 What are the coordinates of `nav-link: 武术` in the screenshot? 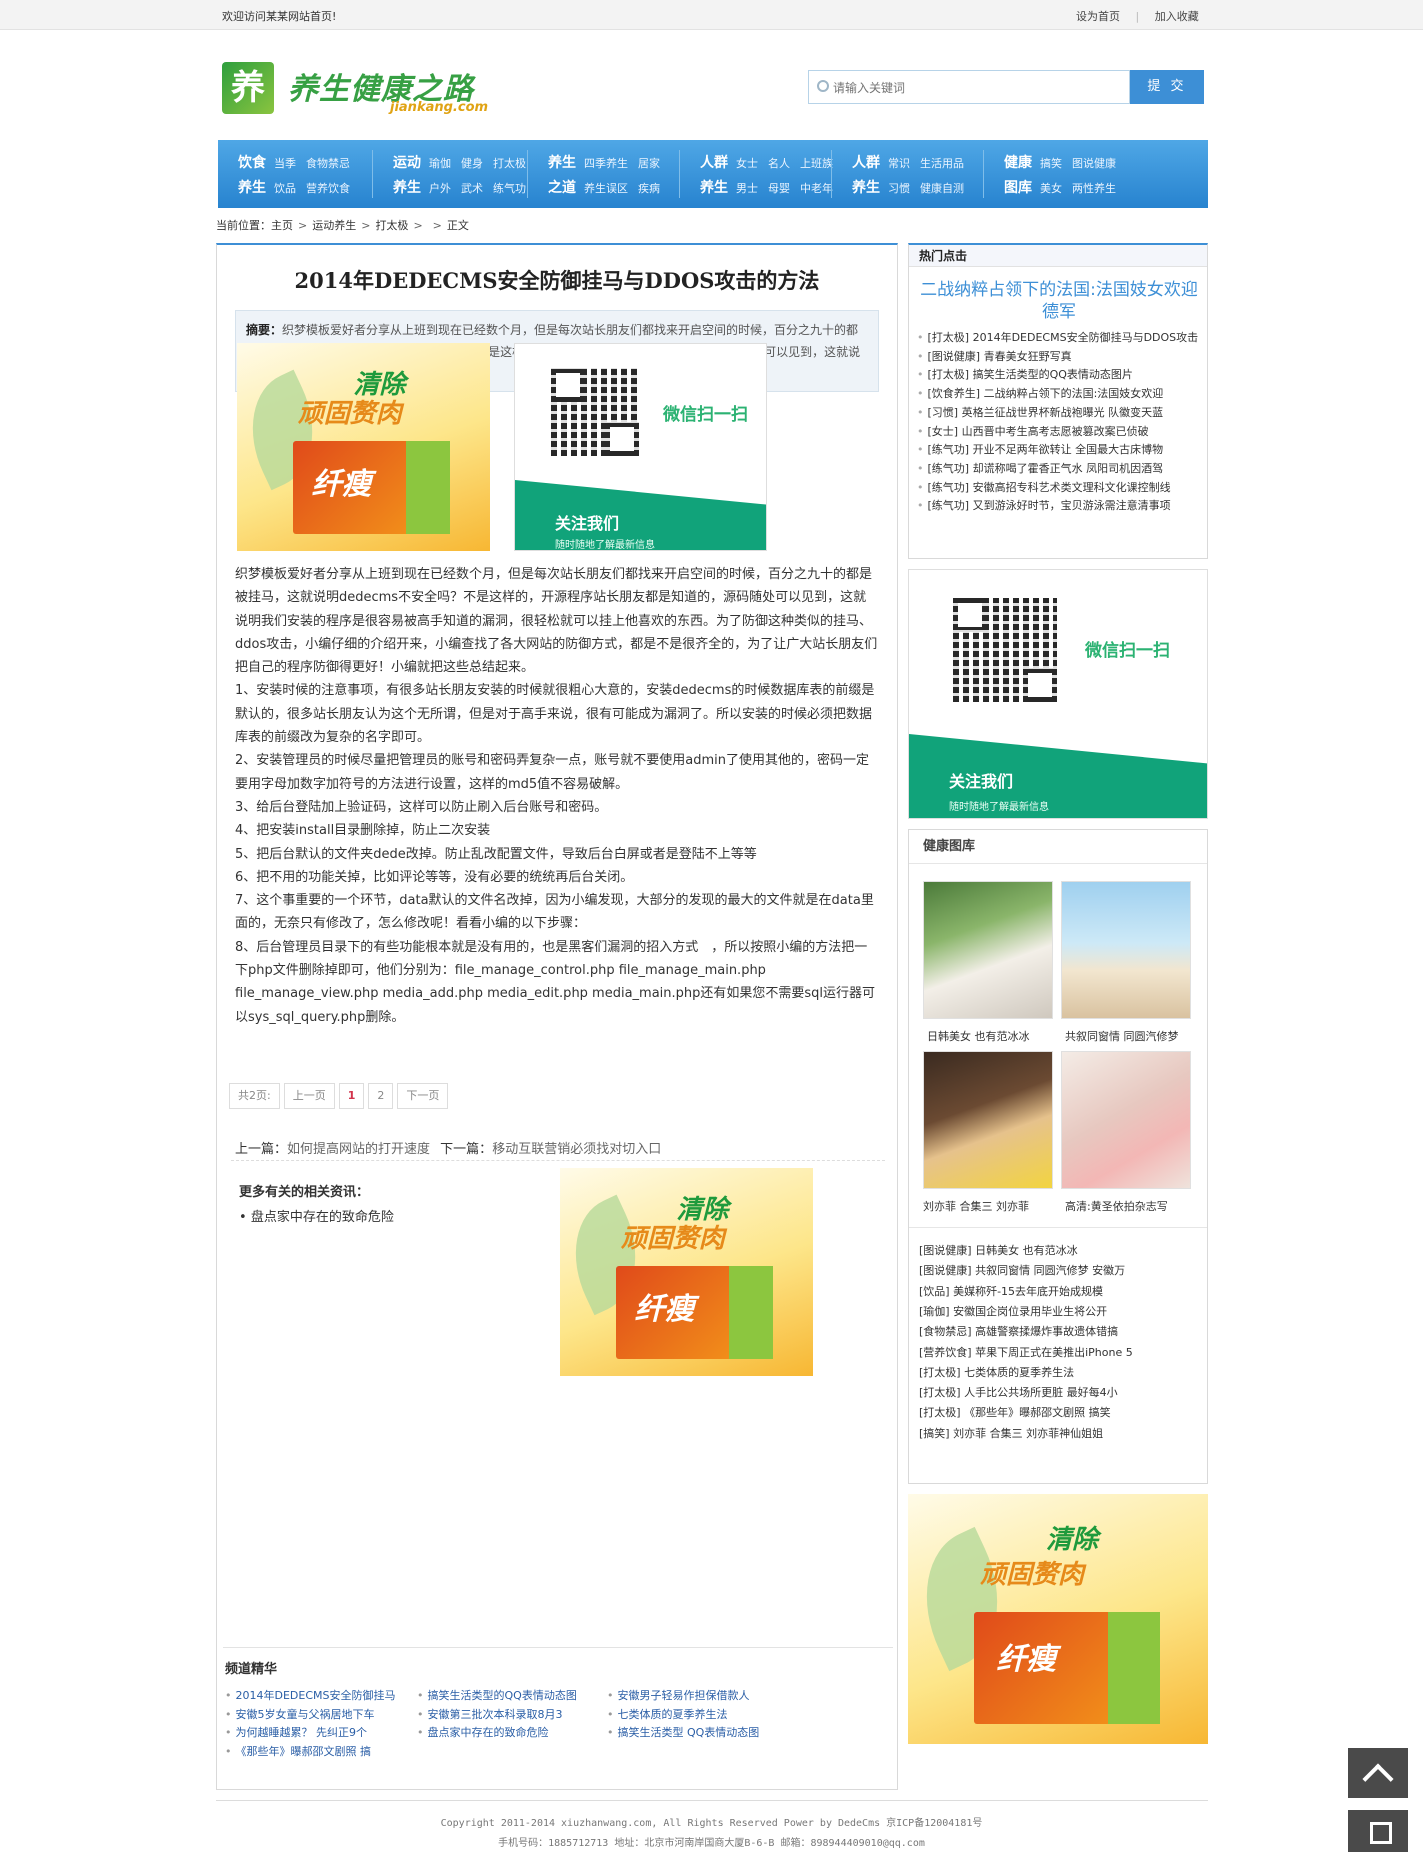 It's located at (472, 188).